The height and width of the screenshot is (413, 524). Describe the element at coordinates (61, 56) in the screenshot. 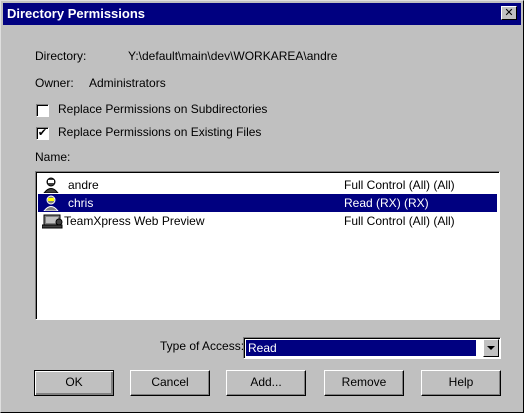

I see `directory-label: Directory:` at that location.